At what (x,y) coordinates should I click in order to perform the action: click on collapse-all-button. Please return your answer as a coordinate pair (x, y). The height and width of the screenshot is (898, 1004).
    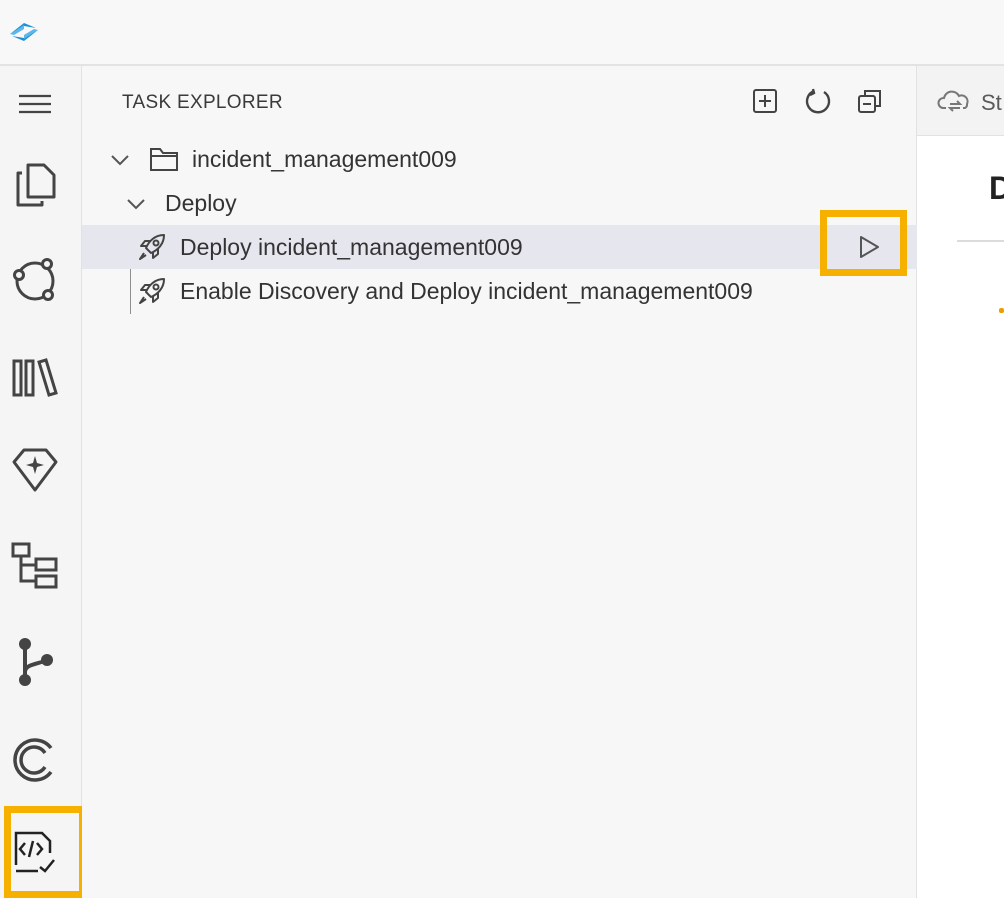
    Looking at the image, I should click on (870, 103).